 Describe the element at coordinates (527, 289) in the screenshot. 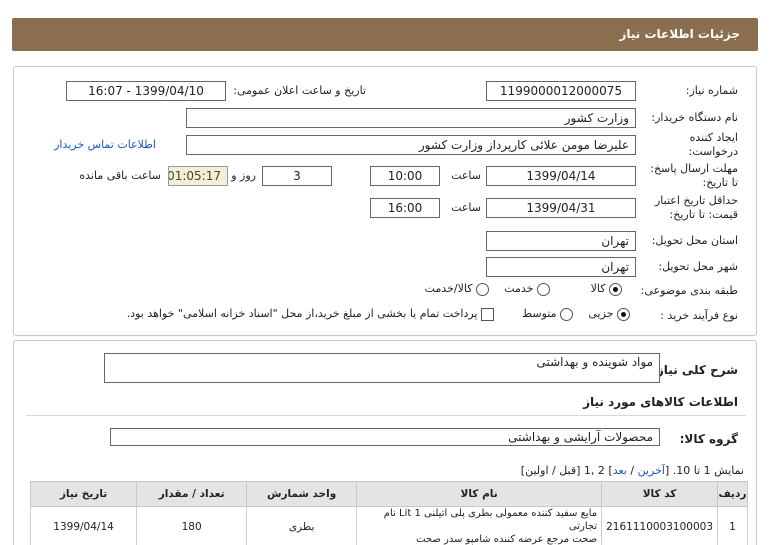

I see `category-option-service: خدمت` at that location.